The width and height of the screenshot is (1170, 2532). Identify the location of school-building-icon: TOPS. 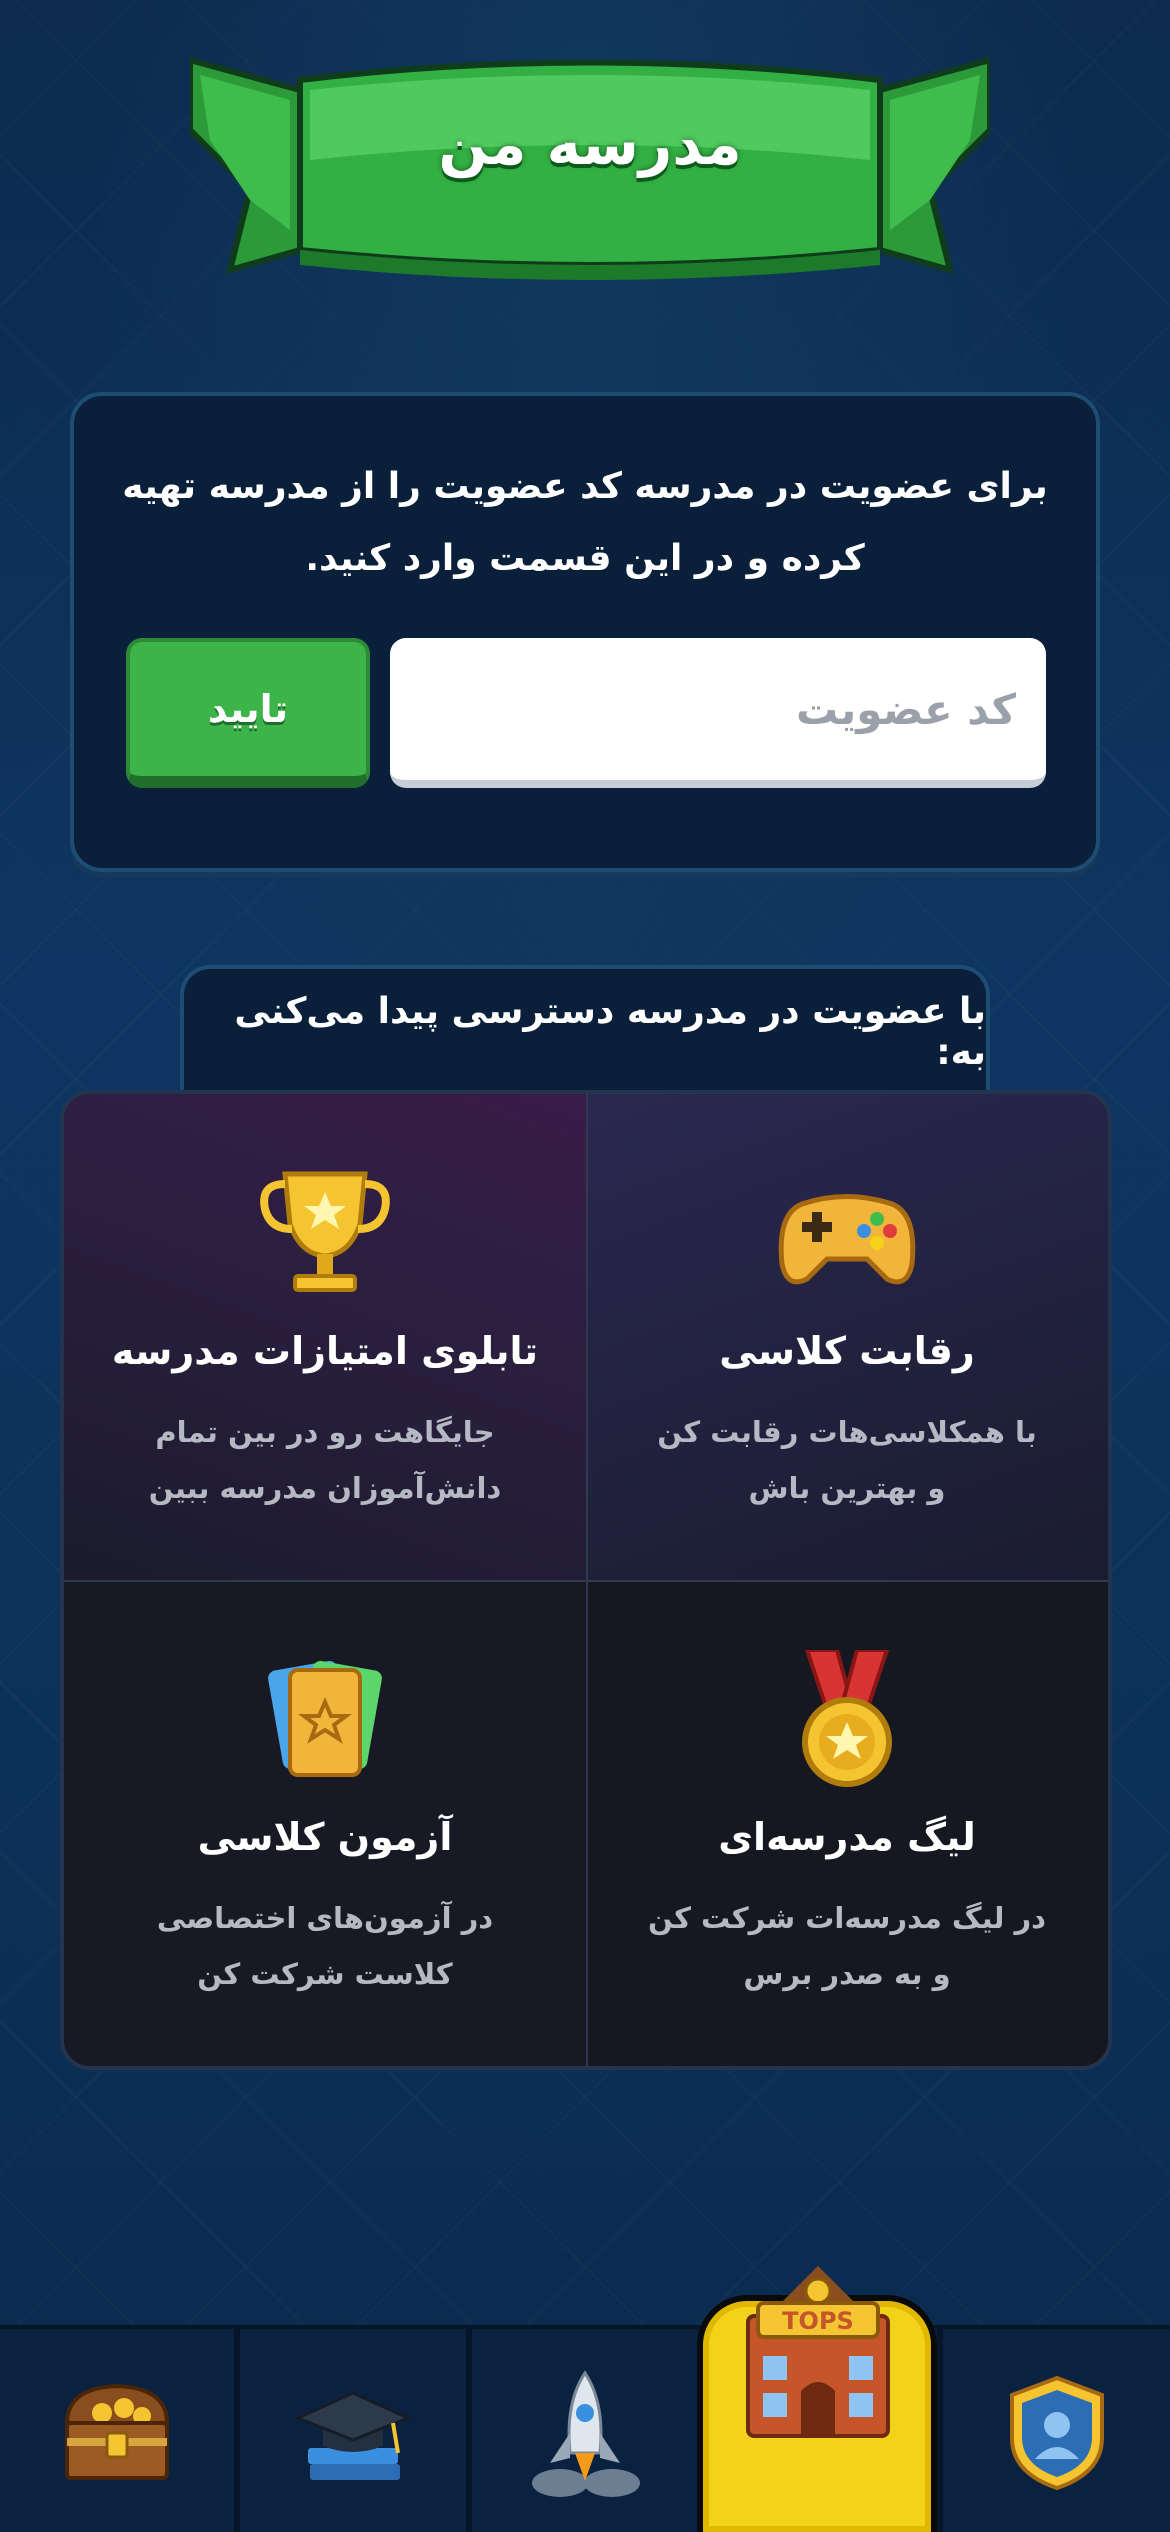
(818, 2352).